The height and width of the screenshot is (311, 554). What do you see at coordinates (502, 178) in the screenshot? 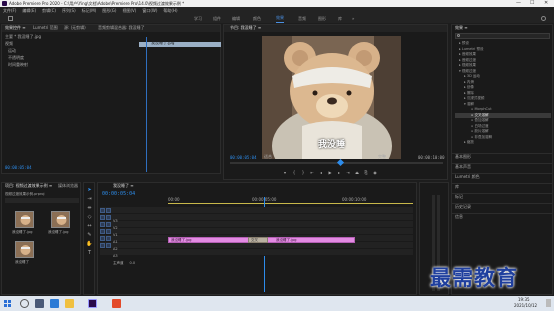
I see `section-lumetri-color: Lumetri 颜色` at bounding box center [502, 178].